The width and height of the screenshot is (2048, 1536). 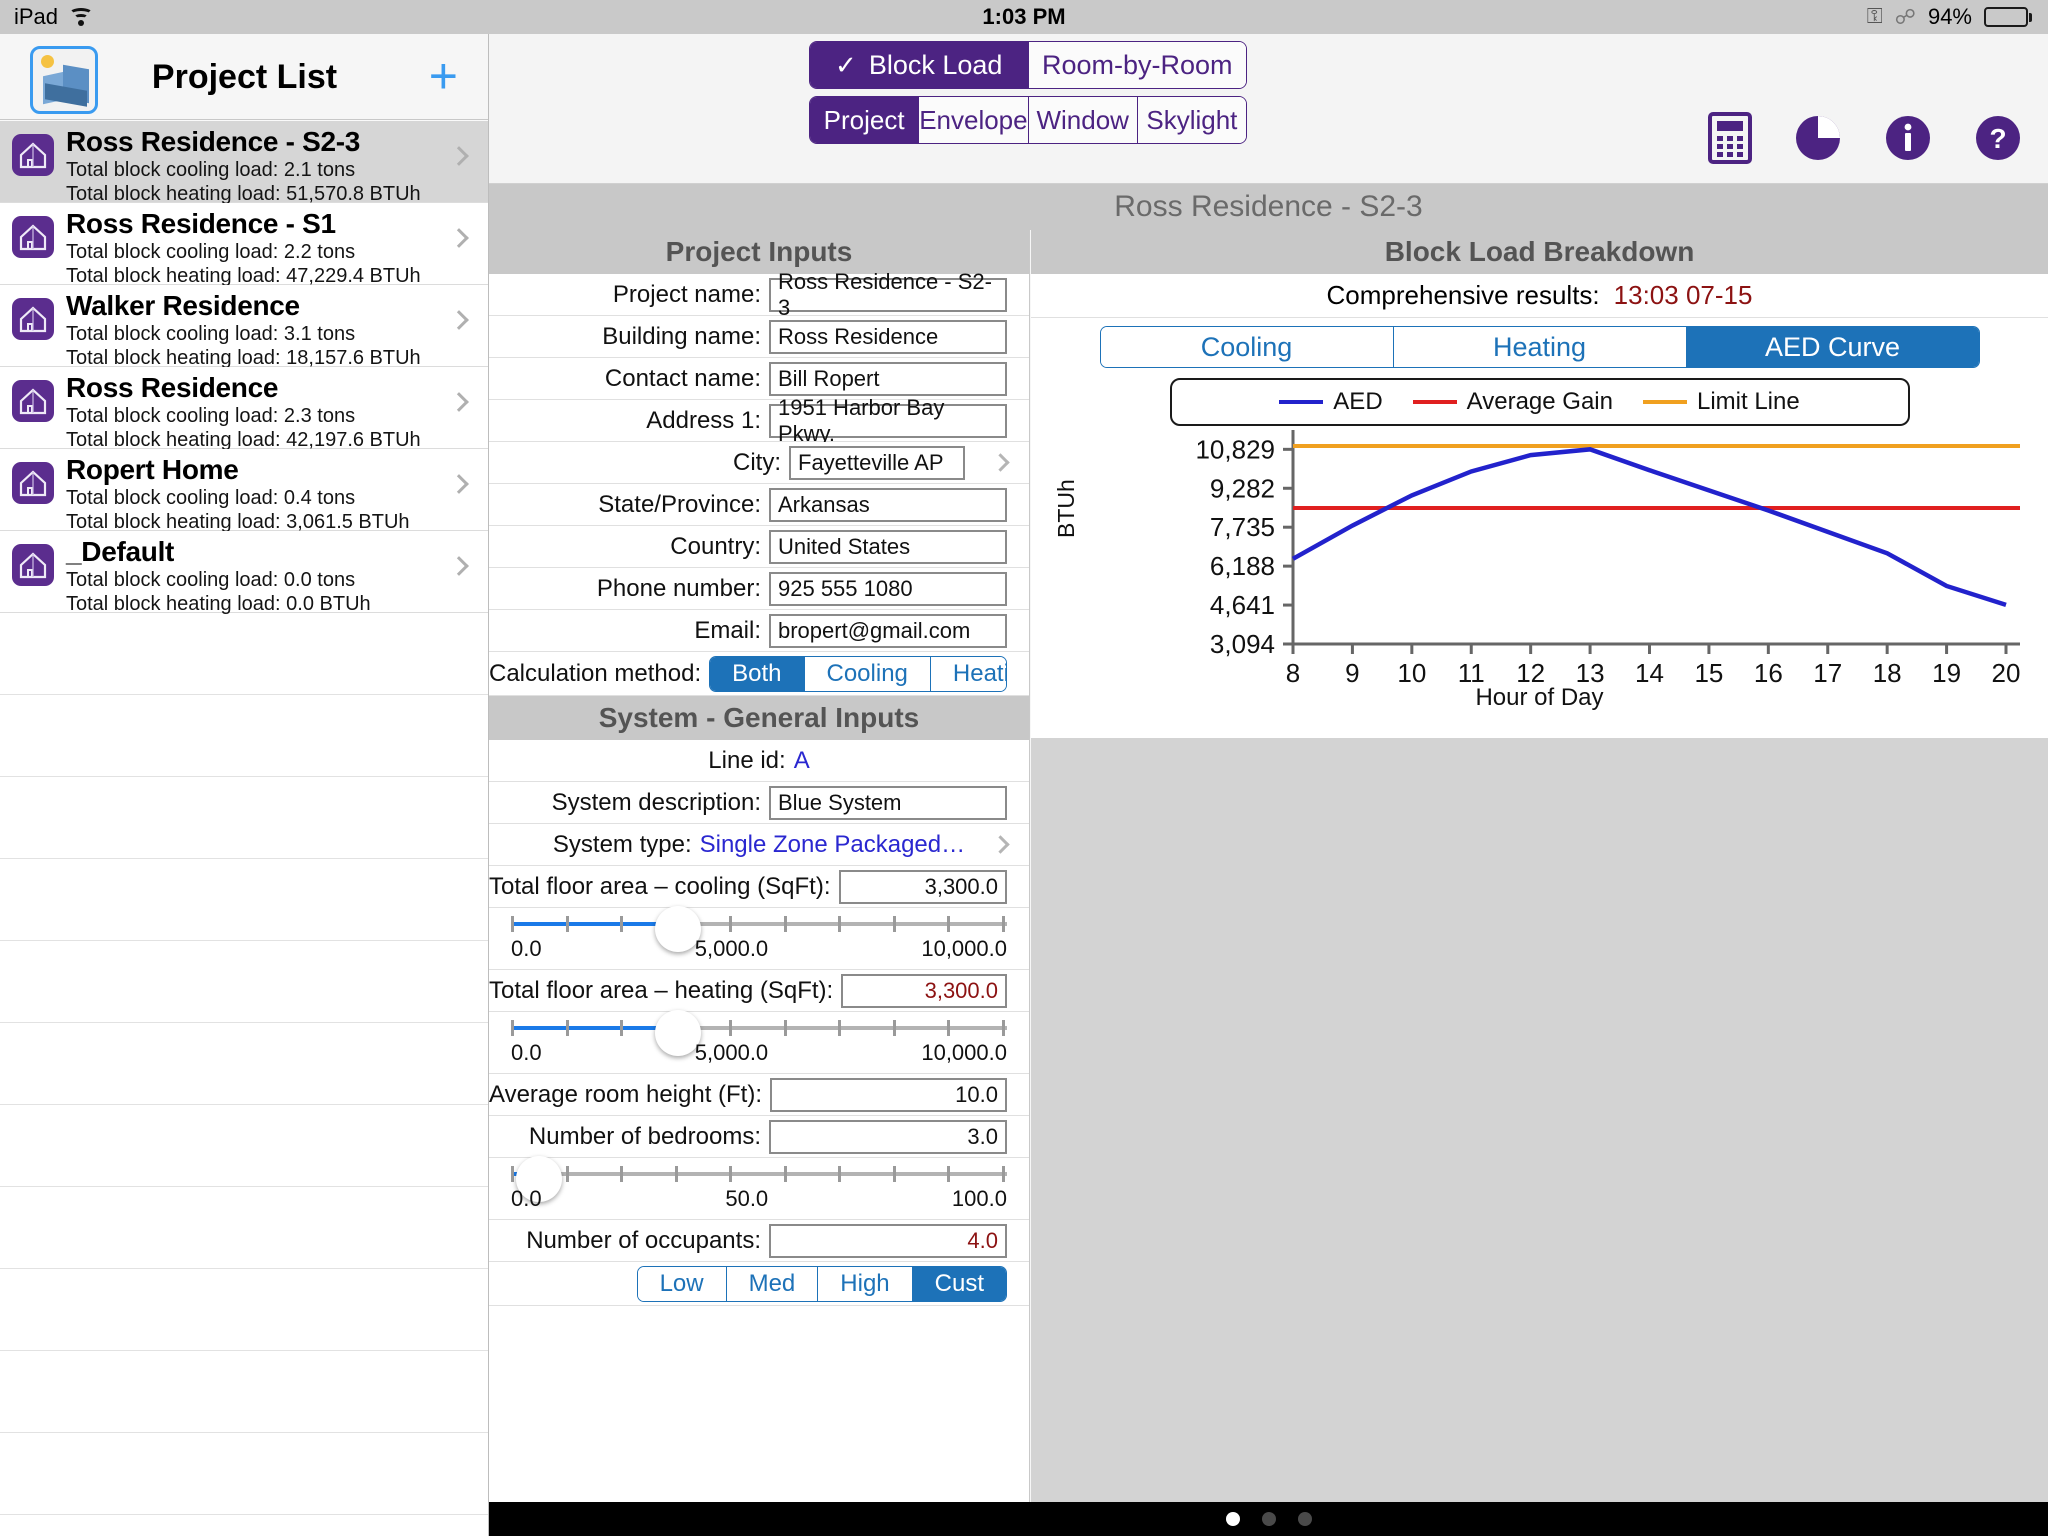 What do you see at coordinates (1590, 671) in the screenshot?
I see `svg-text: 13` at bounding box center [1590, 671].